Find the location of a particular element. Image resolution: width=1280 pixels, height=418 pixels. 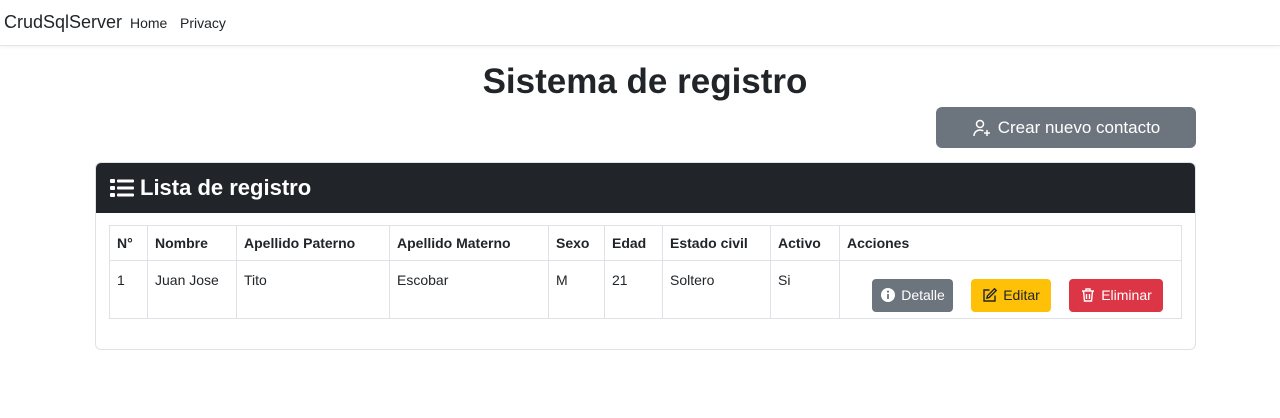

cell-edad: 21 is located at coordinates (633, 289).